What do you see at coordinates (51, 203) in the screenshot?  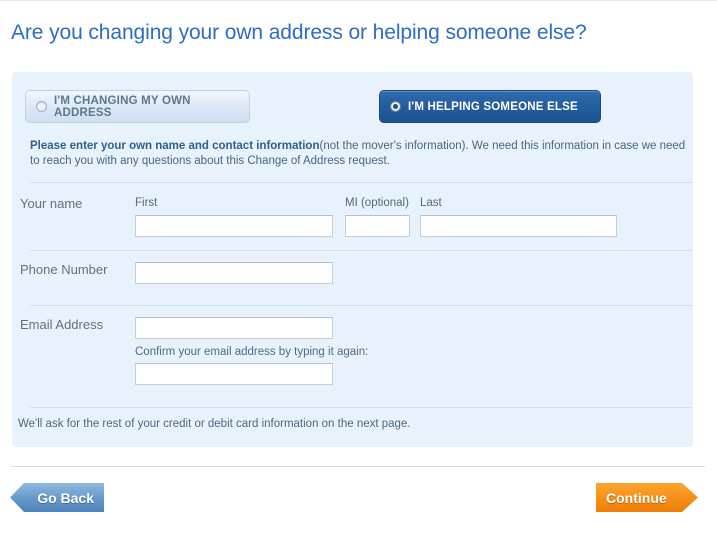 I see `your-name-label: Your name` at bounding box center [51, 203].